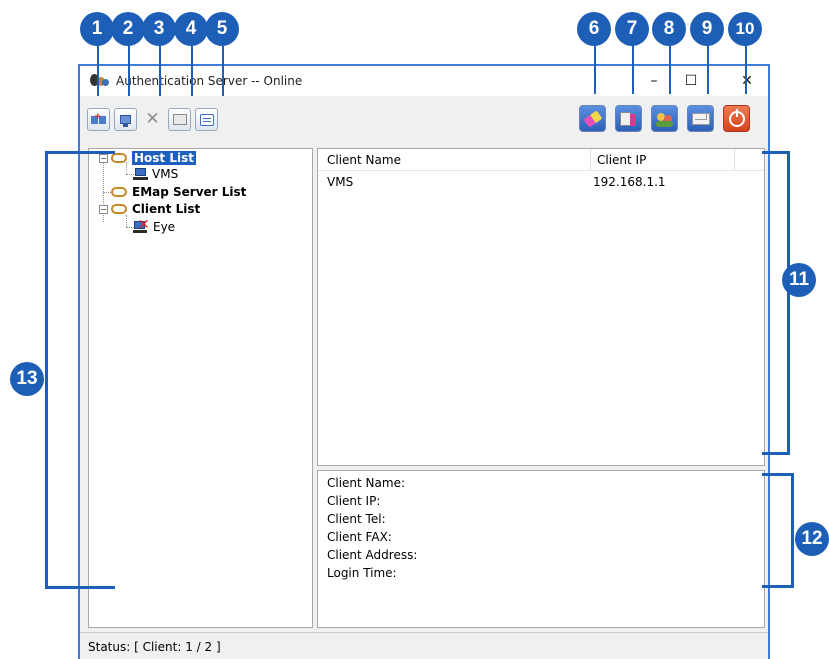 The width and height of the screenshot is (829, 659). I want to click on tree-node-vms: VMS, so click(155, 174).